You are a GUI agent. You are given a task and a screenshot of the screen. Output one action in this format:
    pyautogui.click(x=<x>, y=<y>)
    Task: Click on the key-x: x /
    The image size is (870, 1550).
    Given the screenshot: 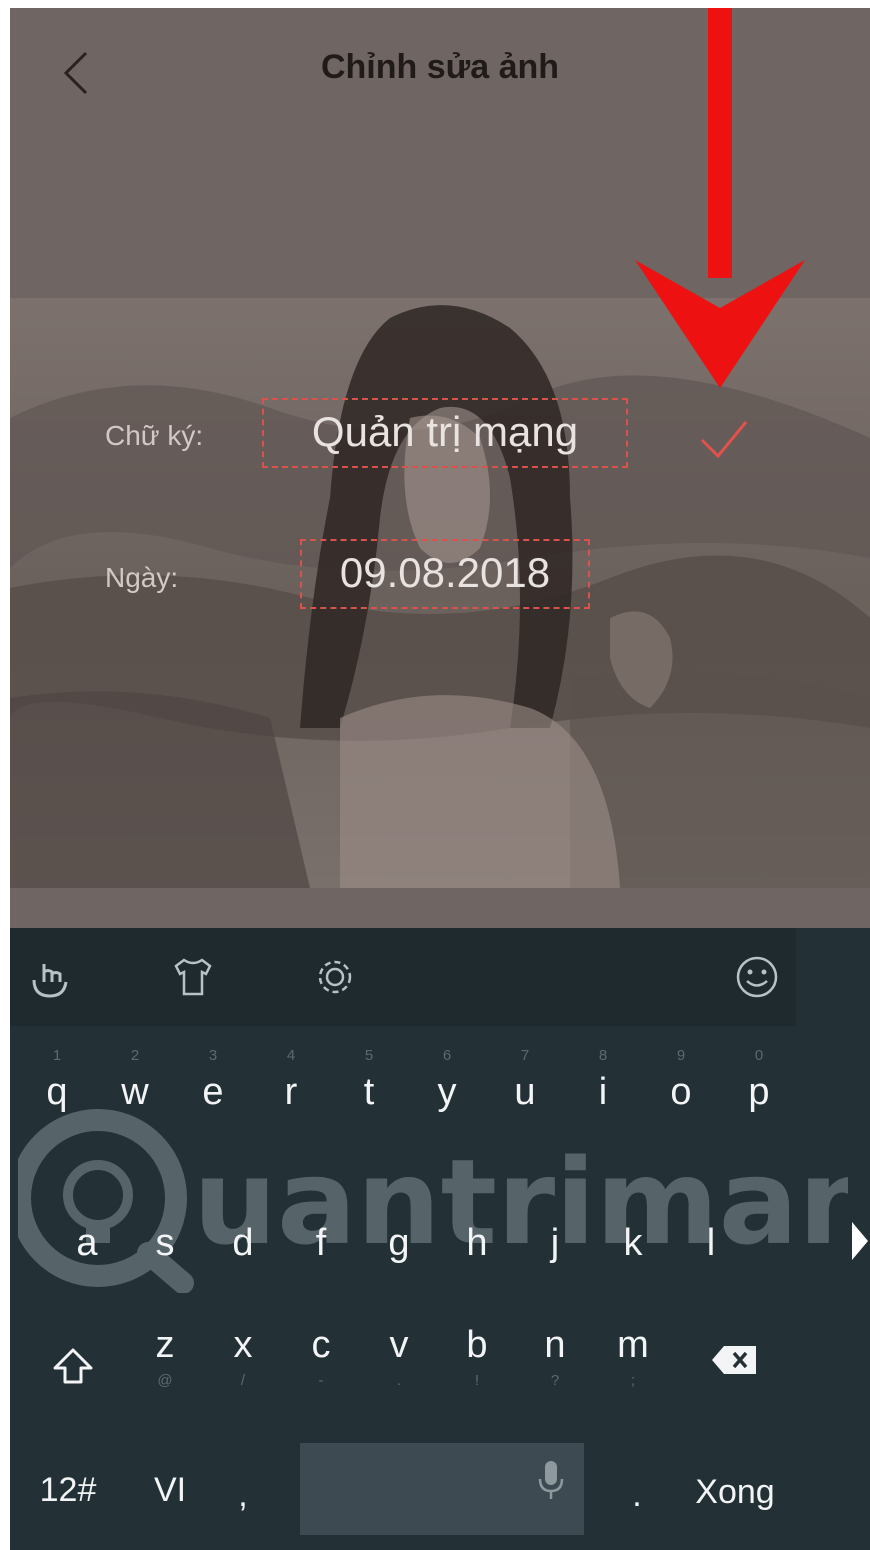 What is the action you would take?
    pyautogui.click(x=243, y=1370)
    